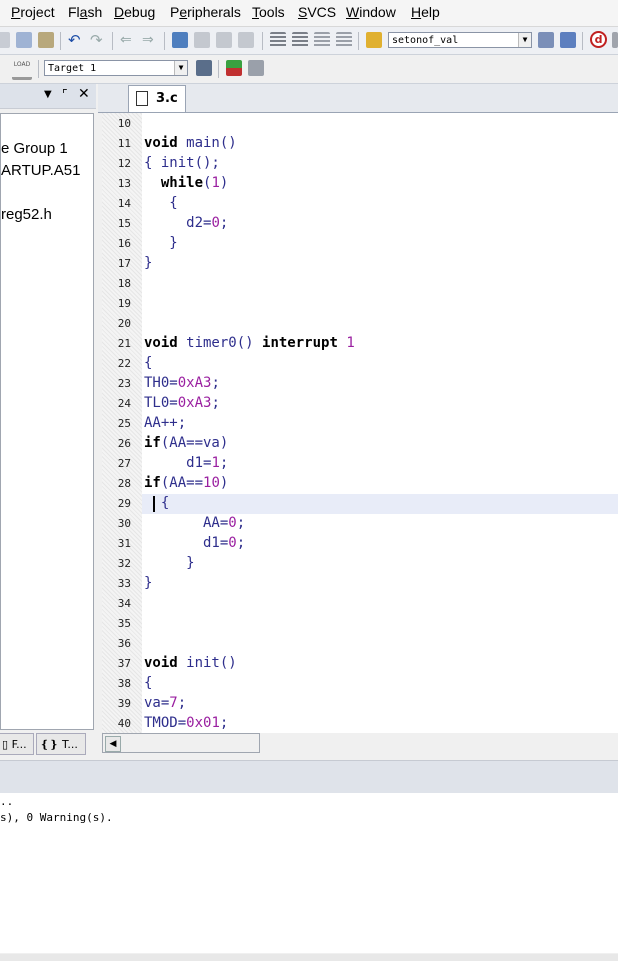 This screenshot has height=961, width=618. I want to click on line-number: 14, so click(124, 203).